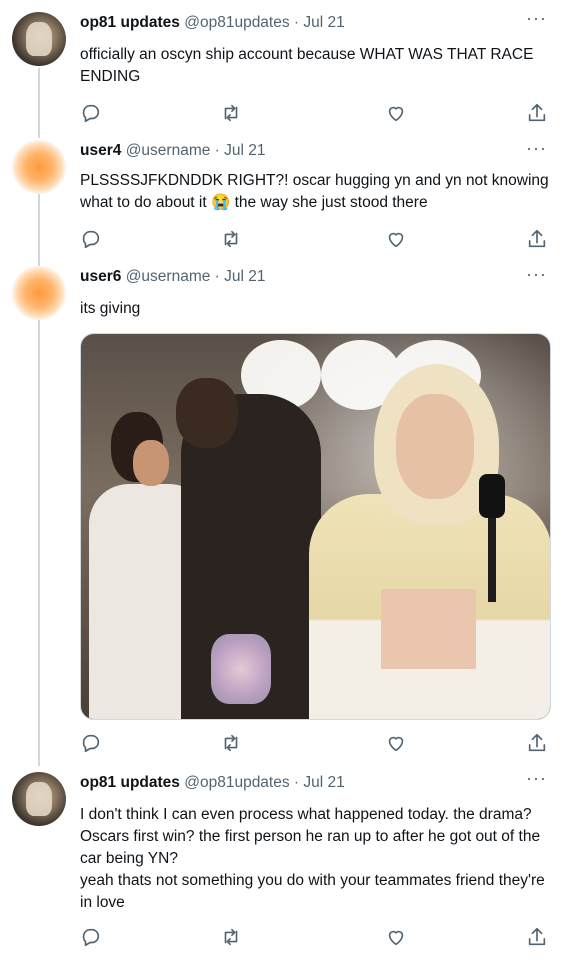 The width and height of the screenshot is (565, 960). Describe the element at coordinates (100, 276) in the screenshot. I see `display-name: user6` at that location.